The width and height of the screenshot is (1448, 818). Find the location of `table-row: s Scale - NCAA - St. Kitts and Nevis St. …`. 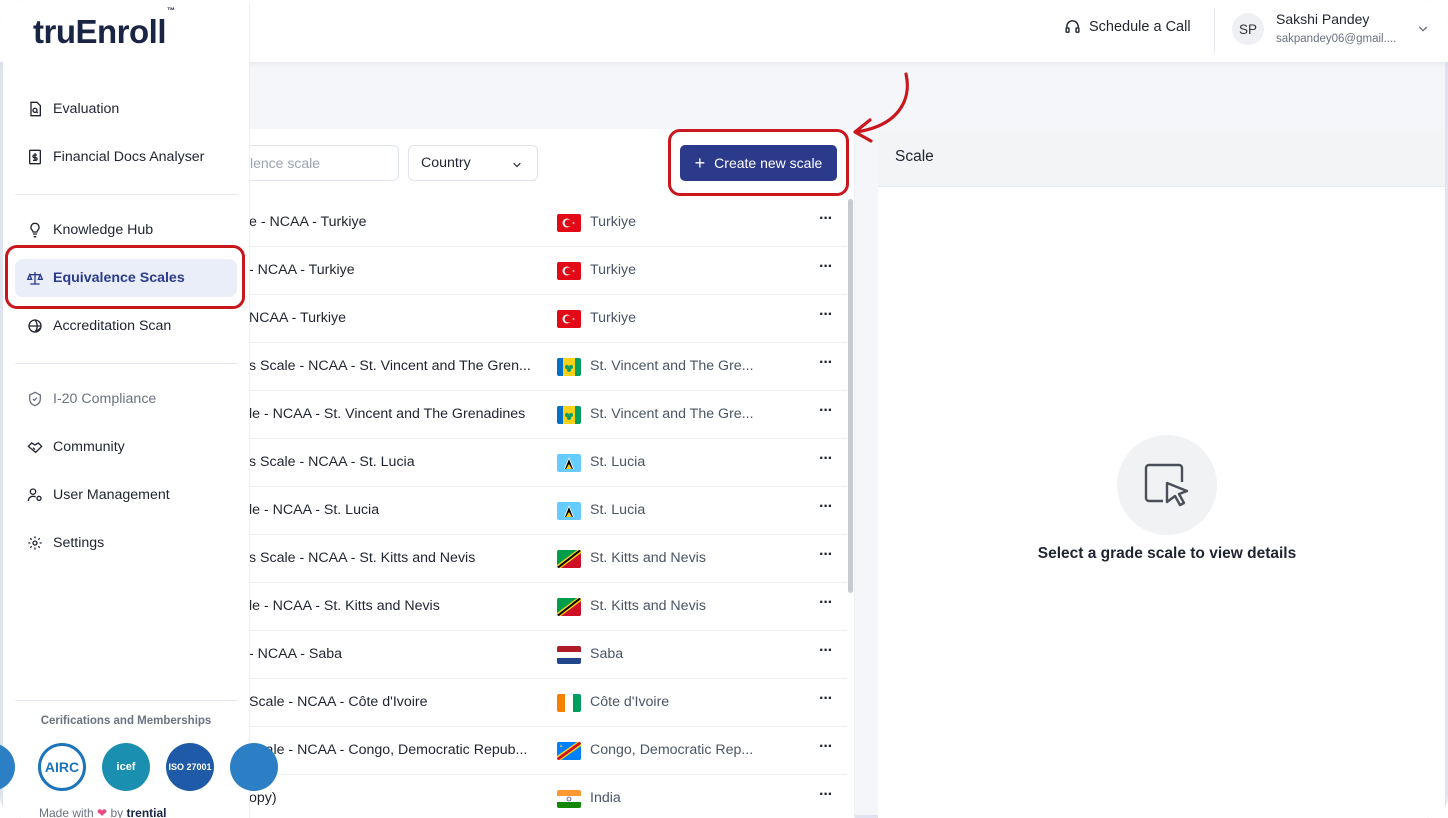

table-row: s Scale - NCAA - St. Kitts and Nevis St. … is located at coordinates (548, 559).